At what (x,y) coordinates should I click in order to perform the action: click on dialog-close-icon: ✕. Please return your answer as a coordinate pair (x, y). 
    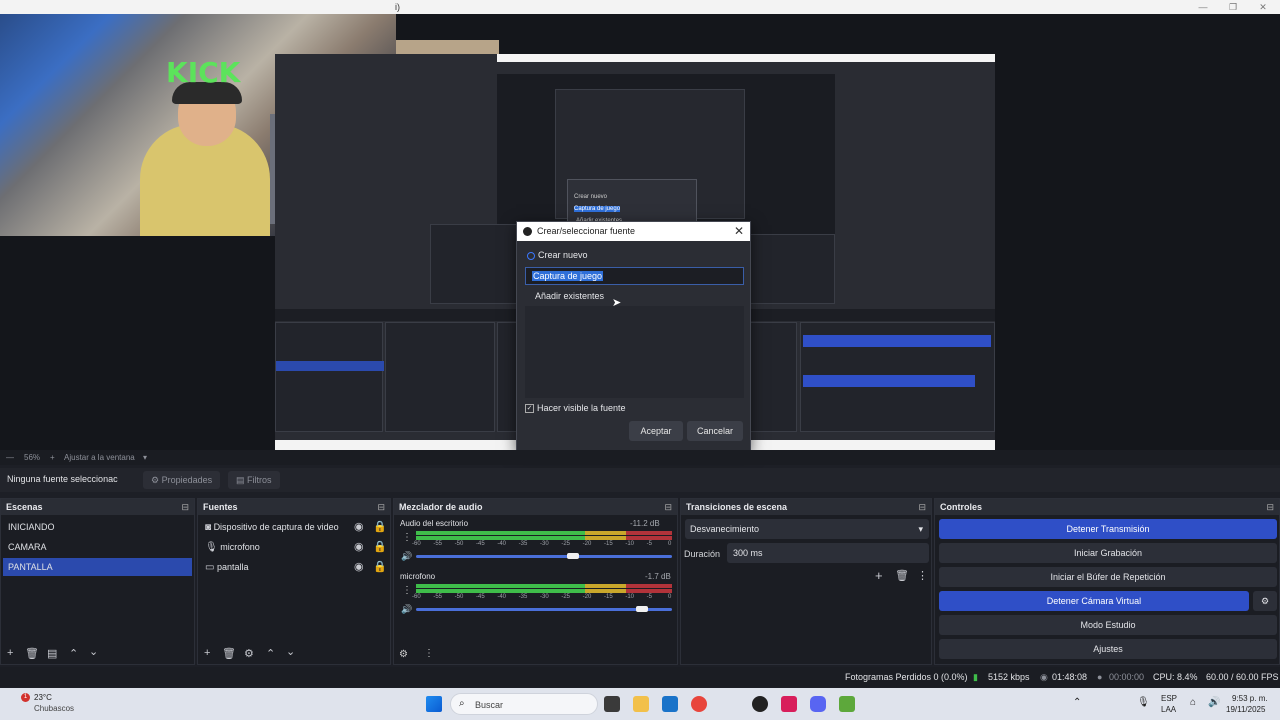
    Looking at the image, I should click on (739, 231).